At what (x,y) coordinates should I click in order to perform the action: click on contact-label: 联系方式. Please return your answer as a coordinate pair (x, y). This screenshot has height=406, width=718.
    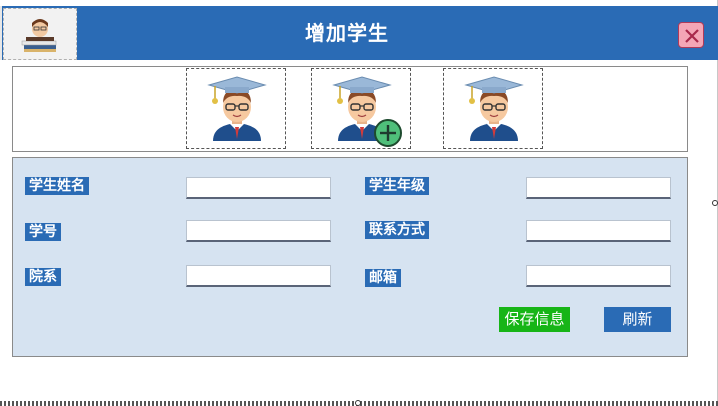
    Looking at the image, I should click on (397, 230).